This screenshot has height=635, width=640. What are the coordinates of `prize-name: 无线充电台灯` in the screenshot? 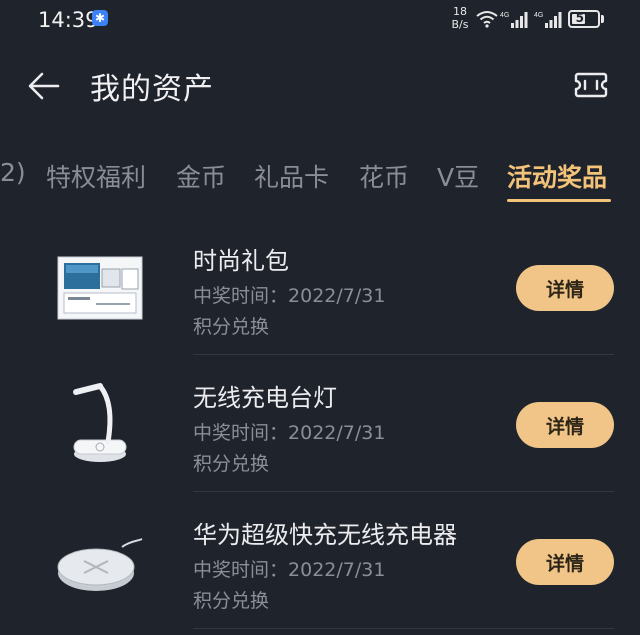 It's located at (265, 398).